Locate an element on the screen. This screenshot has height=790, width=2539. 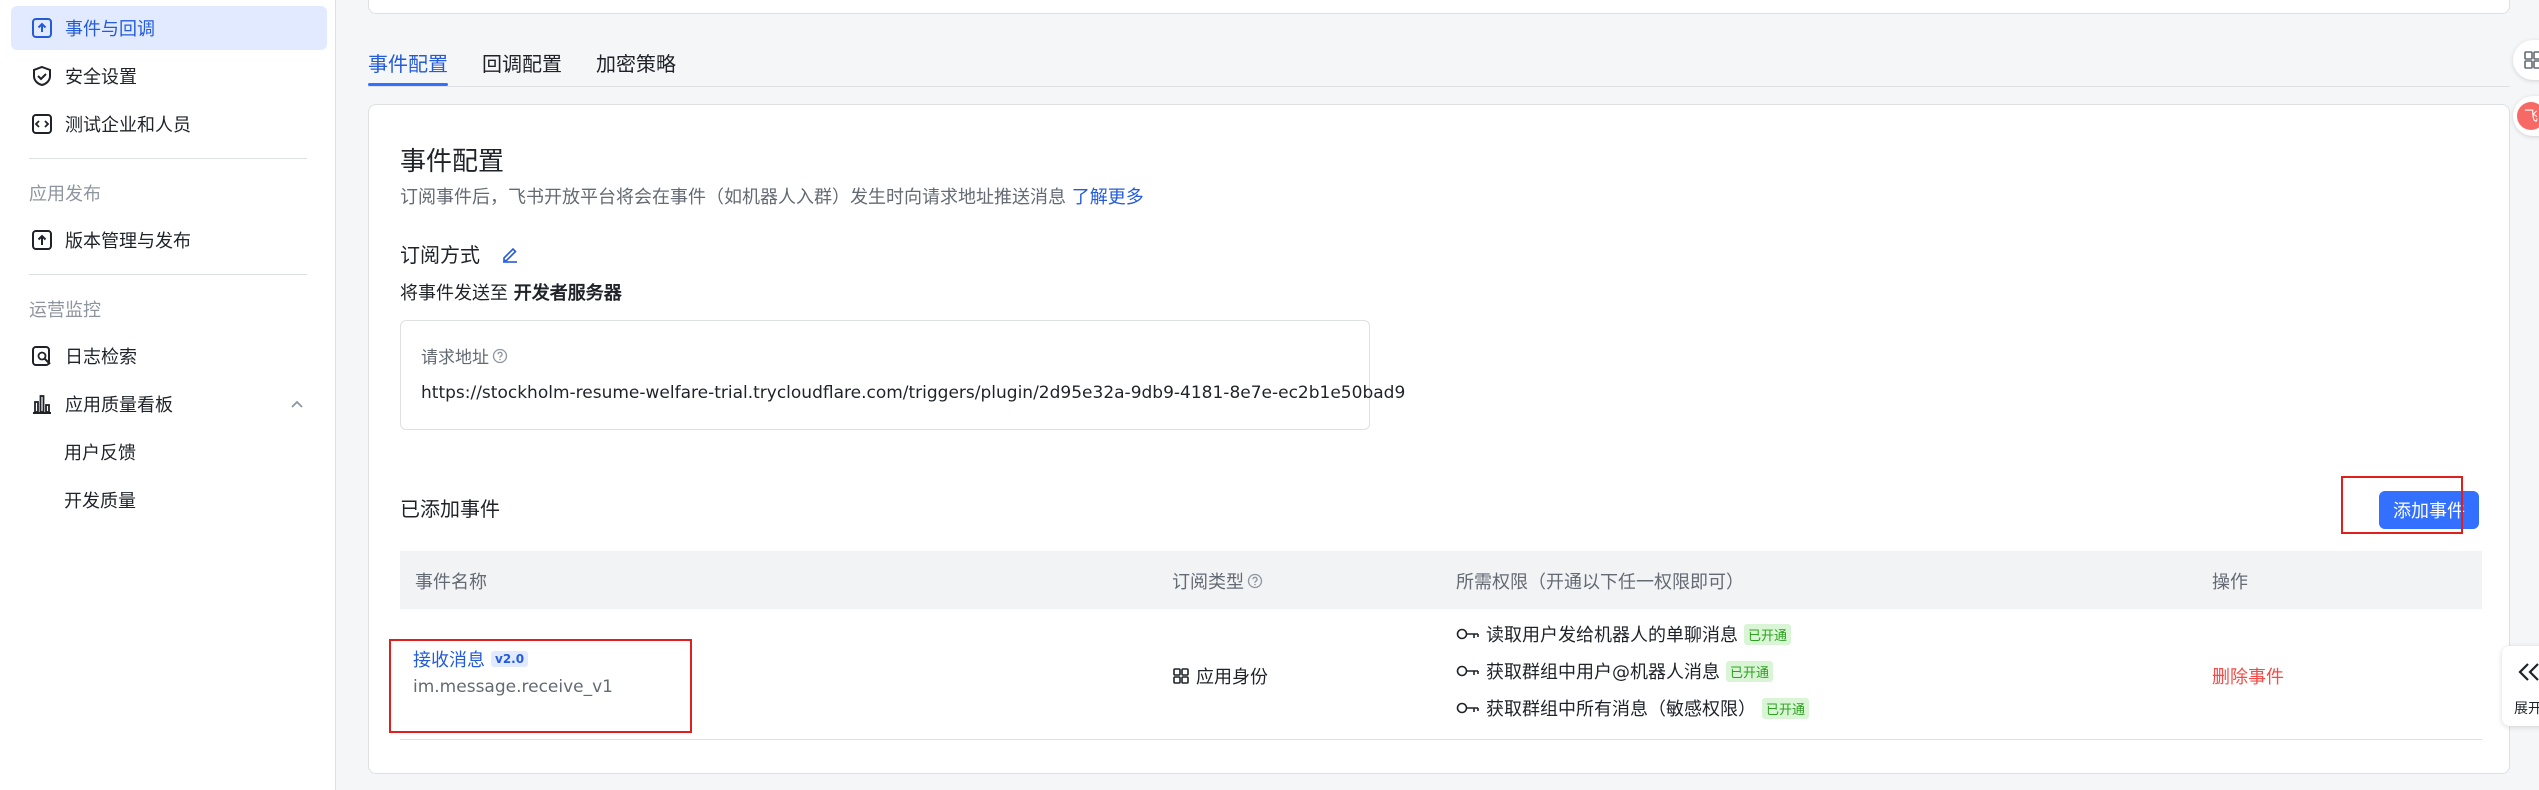
send-to: 将事件发送至 开发者服务器 is located at coordinates (511, 292).